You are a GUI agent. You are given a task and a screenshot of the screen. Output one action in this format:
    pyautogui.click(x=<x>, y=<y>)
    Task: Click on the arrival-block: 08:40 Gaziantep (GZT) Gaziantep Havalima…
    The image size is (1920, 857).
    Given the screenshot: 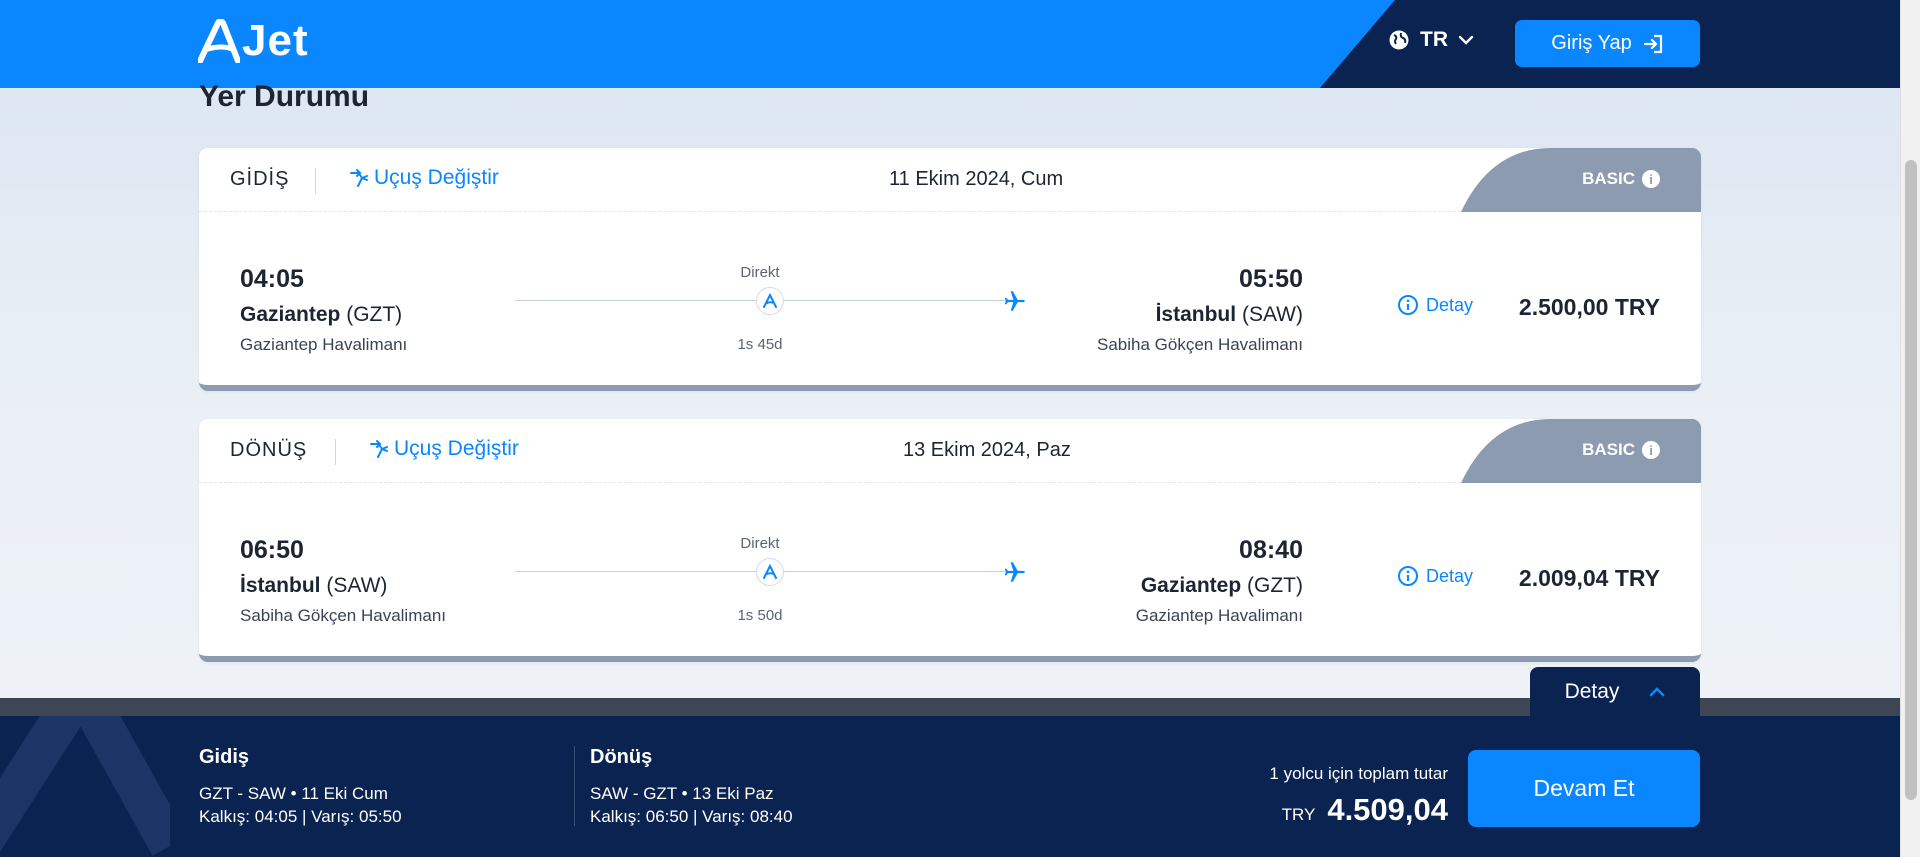 What is the action you would take?
    pyautogui.click(x=1219, y=581)
    